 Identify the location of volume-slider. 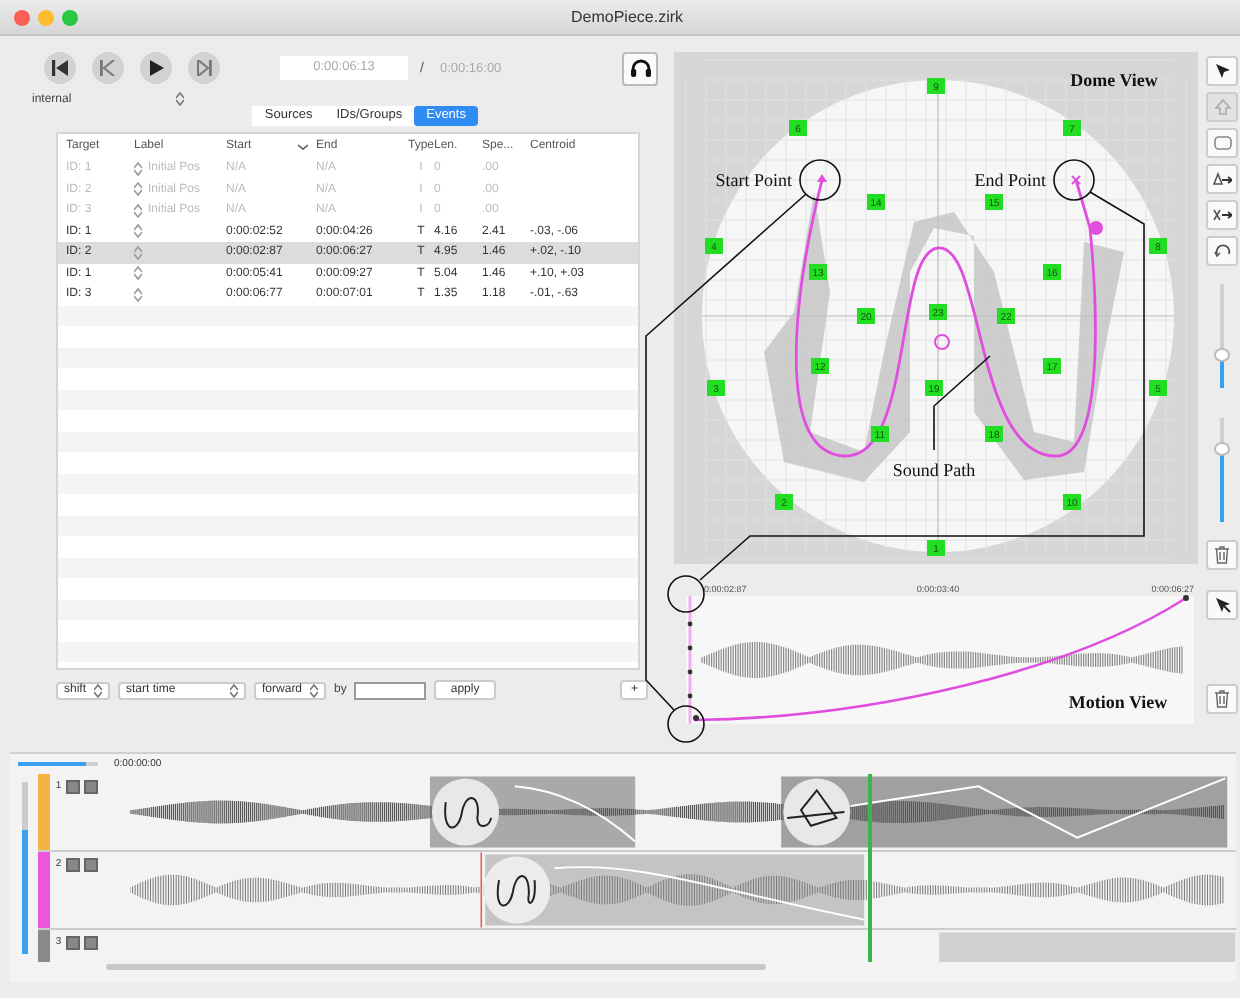
(25, 868).